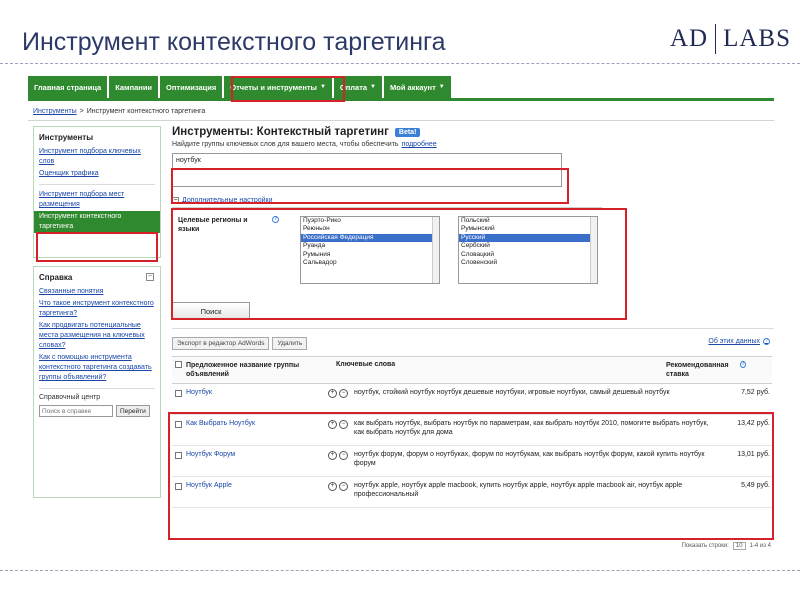 The width and height of the screenshot is (800, 600). I want to click on help-search-button: Перейти, so click(133, 411).